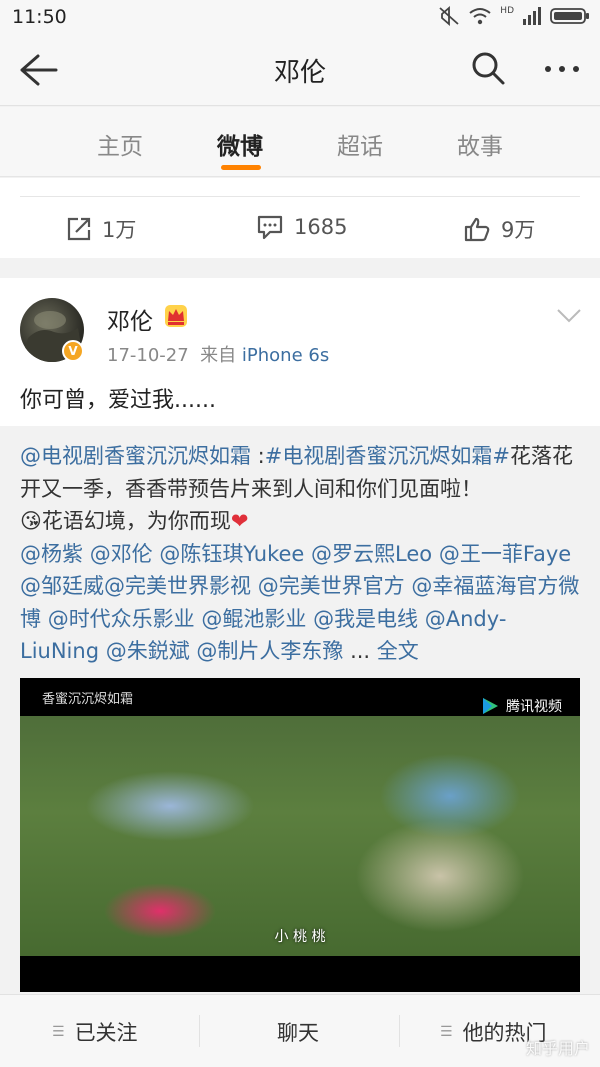 Image resolution: width=600 pixels, height=1067 pixels. Describe the element at coordinates (148, 651) in the screenshot. I see `mention-link: @朱鋭斌` at that location.